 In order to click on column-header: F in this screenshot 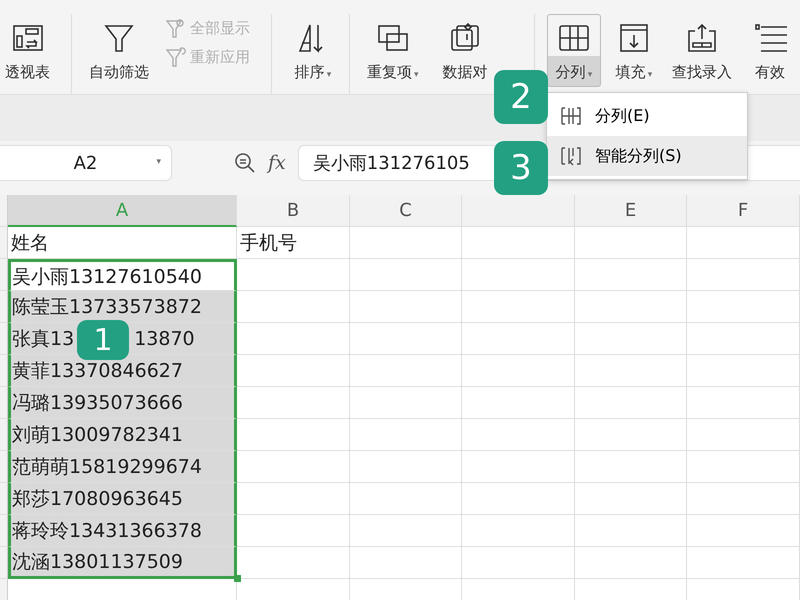, I will do `click(743, 211)`.